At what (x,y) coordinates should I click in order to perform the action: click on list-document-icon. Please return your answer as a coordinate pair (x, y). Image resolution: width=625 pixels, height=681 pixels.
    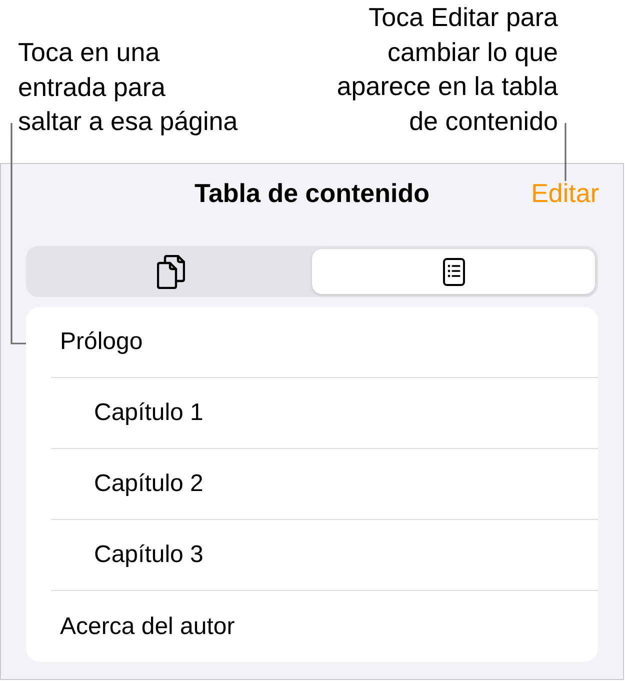
    Looking at the image, I should click on (453, 272).